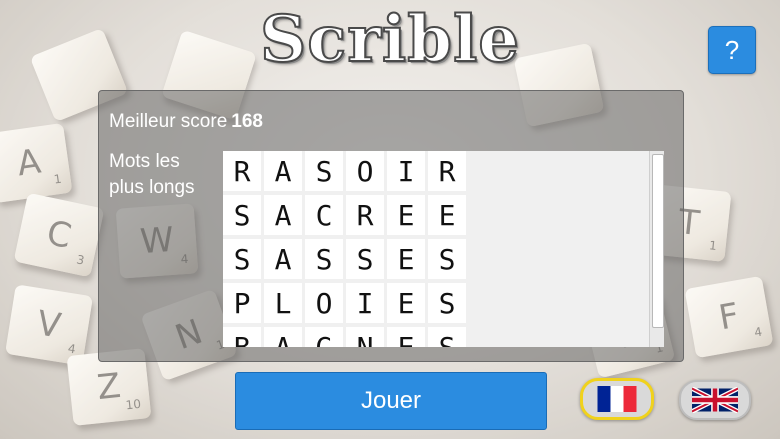 The height and width of the screenshot is (439, 780). What do you see at coordinates (242, 337) in the screenshot?
I see `letter-tile: B` at bounding box center [242, 337].